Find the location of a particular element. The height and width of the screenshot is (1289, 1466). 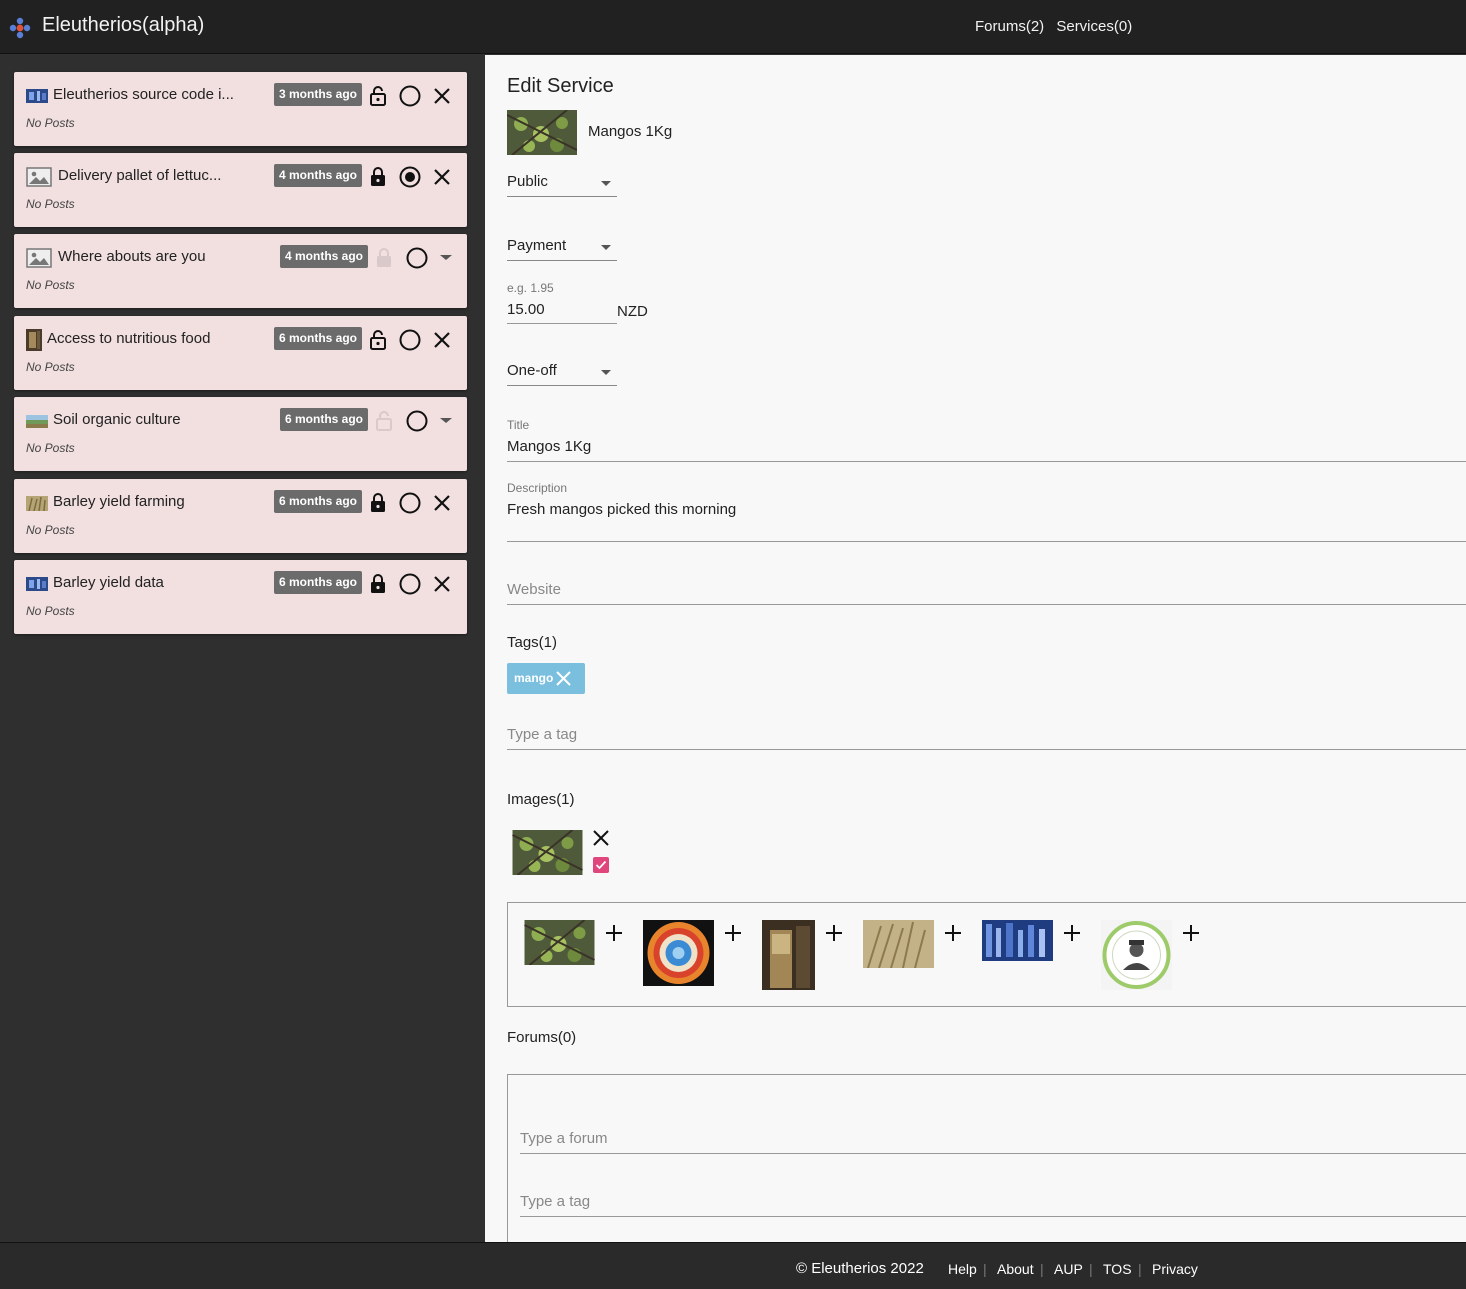

service-image-icon is located at coordinates (542, 132).